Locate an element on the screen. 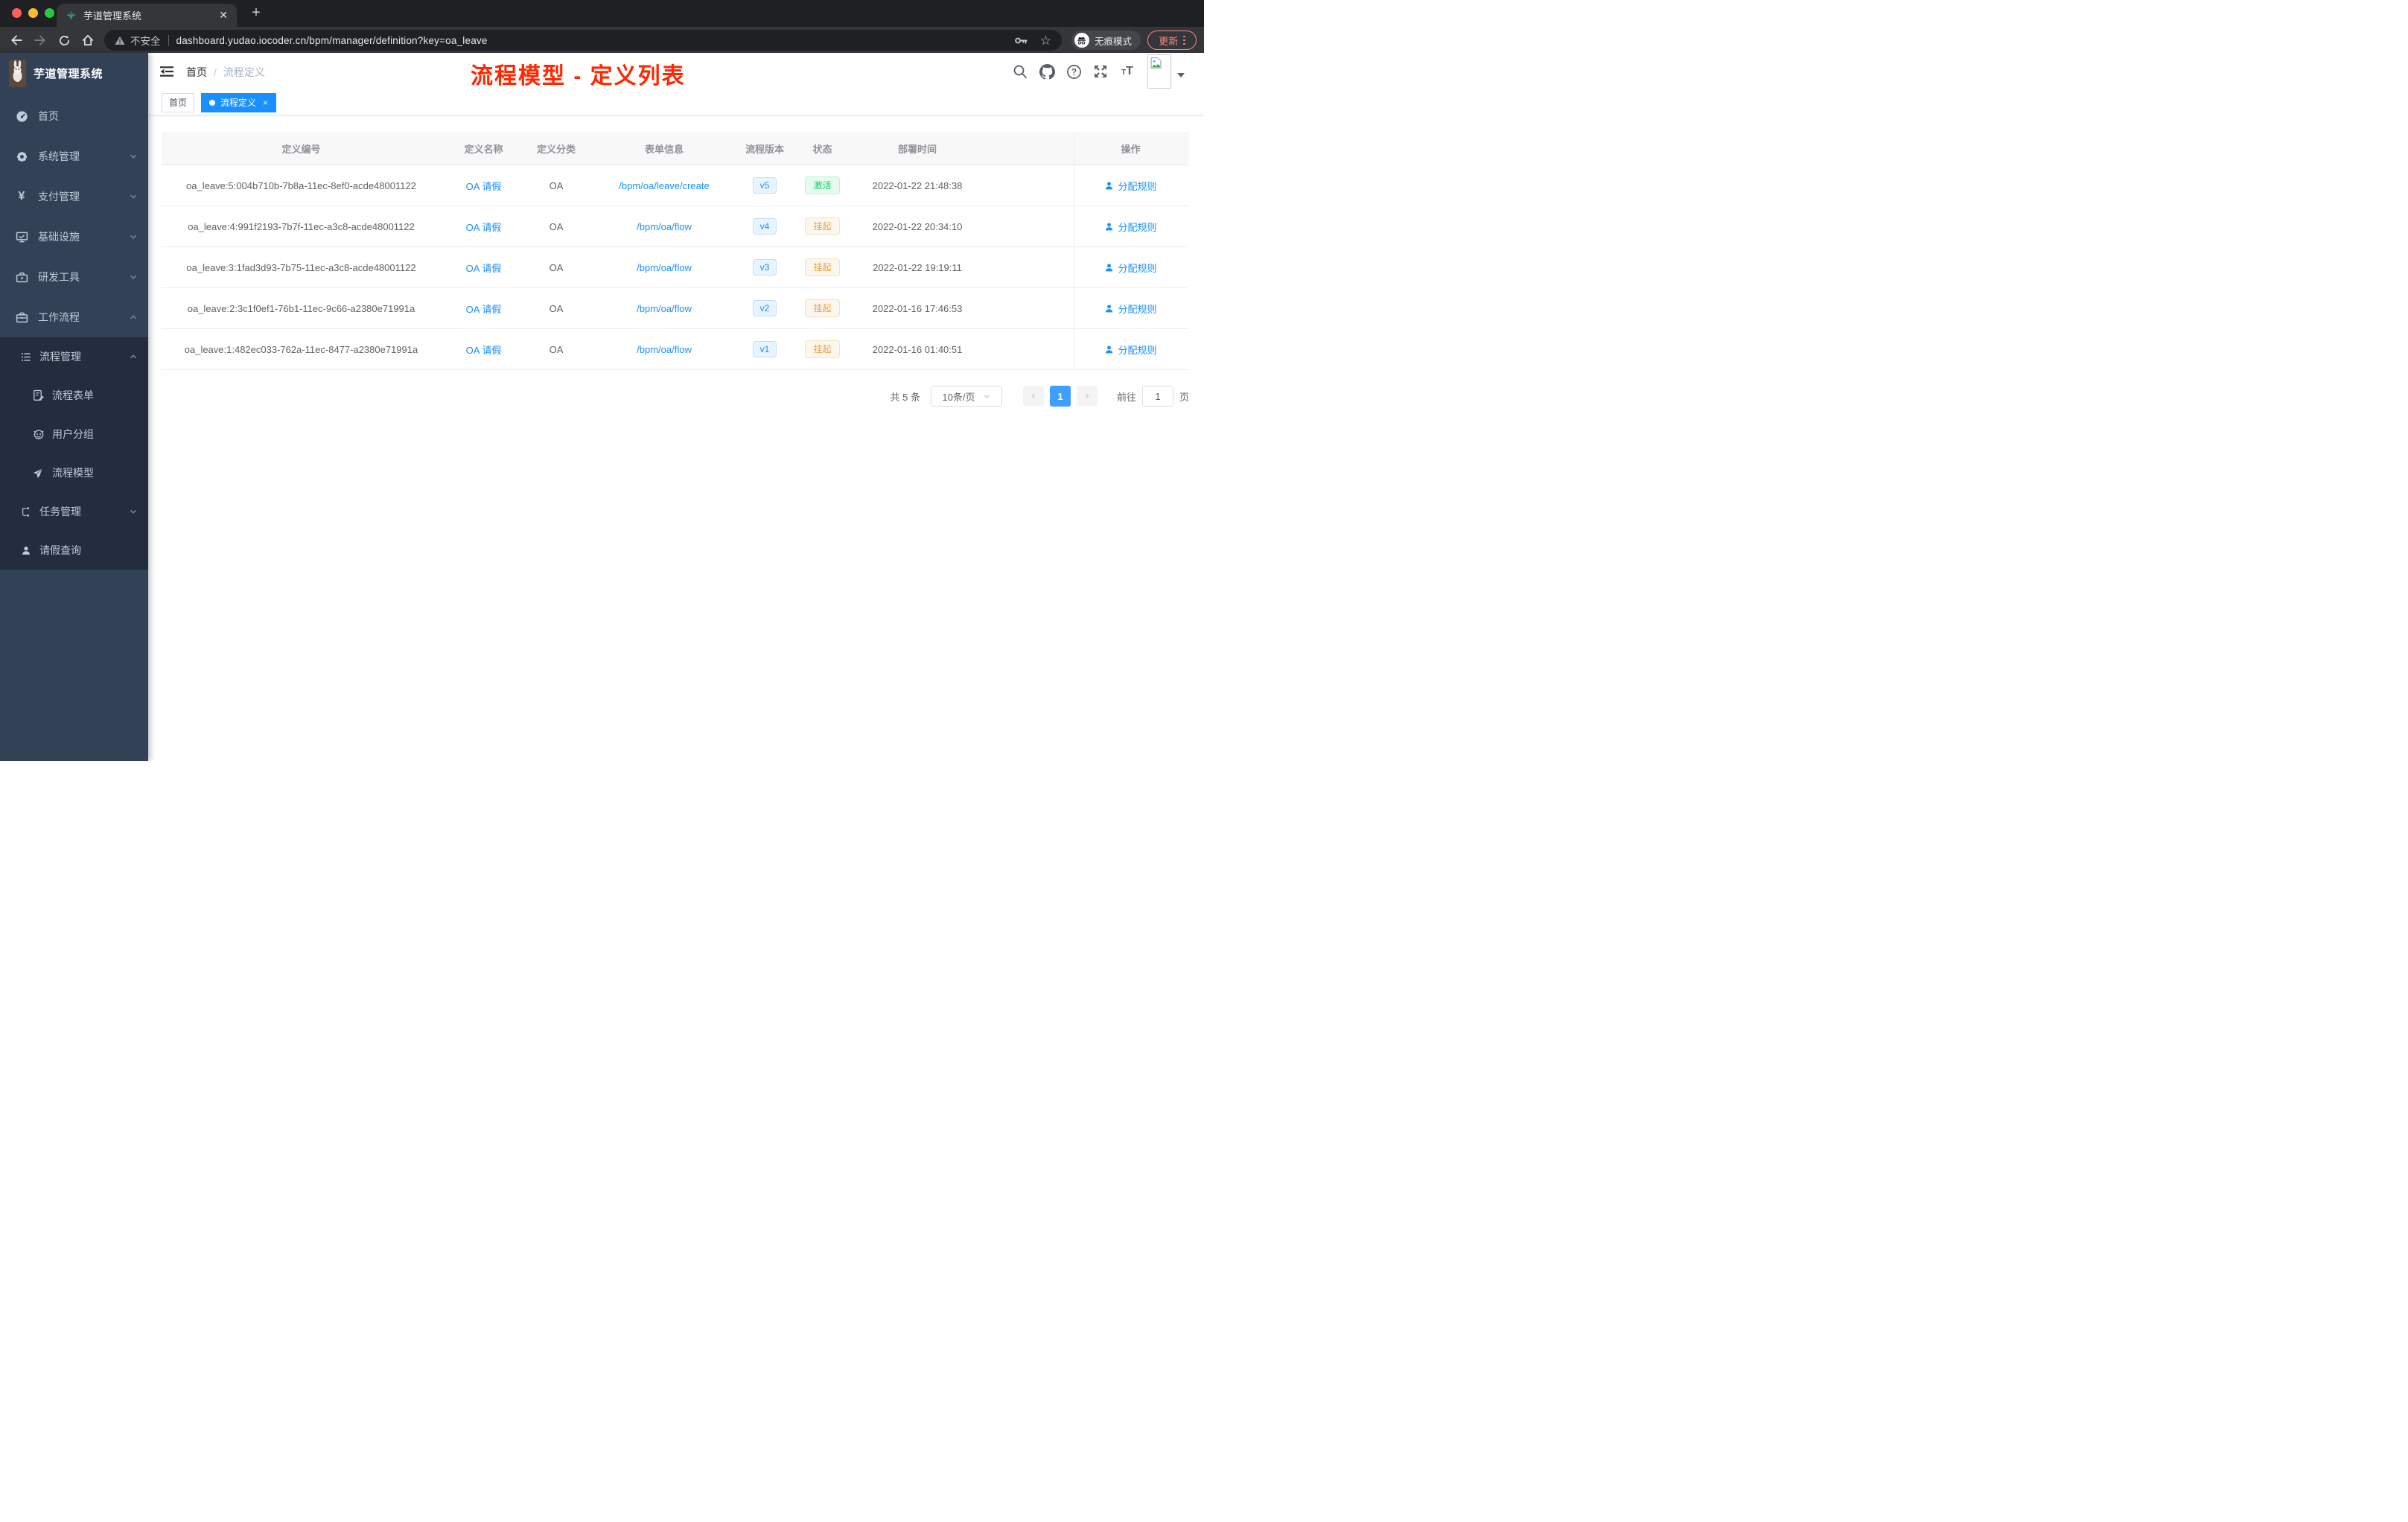  page-number-button: 1 is located at coordinates (1060, 396).